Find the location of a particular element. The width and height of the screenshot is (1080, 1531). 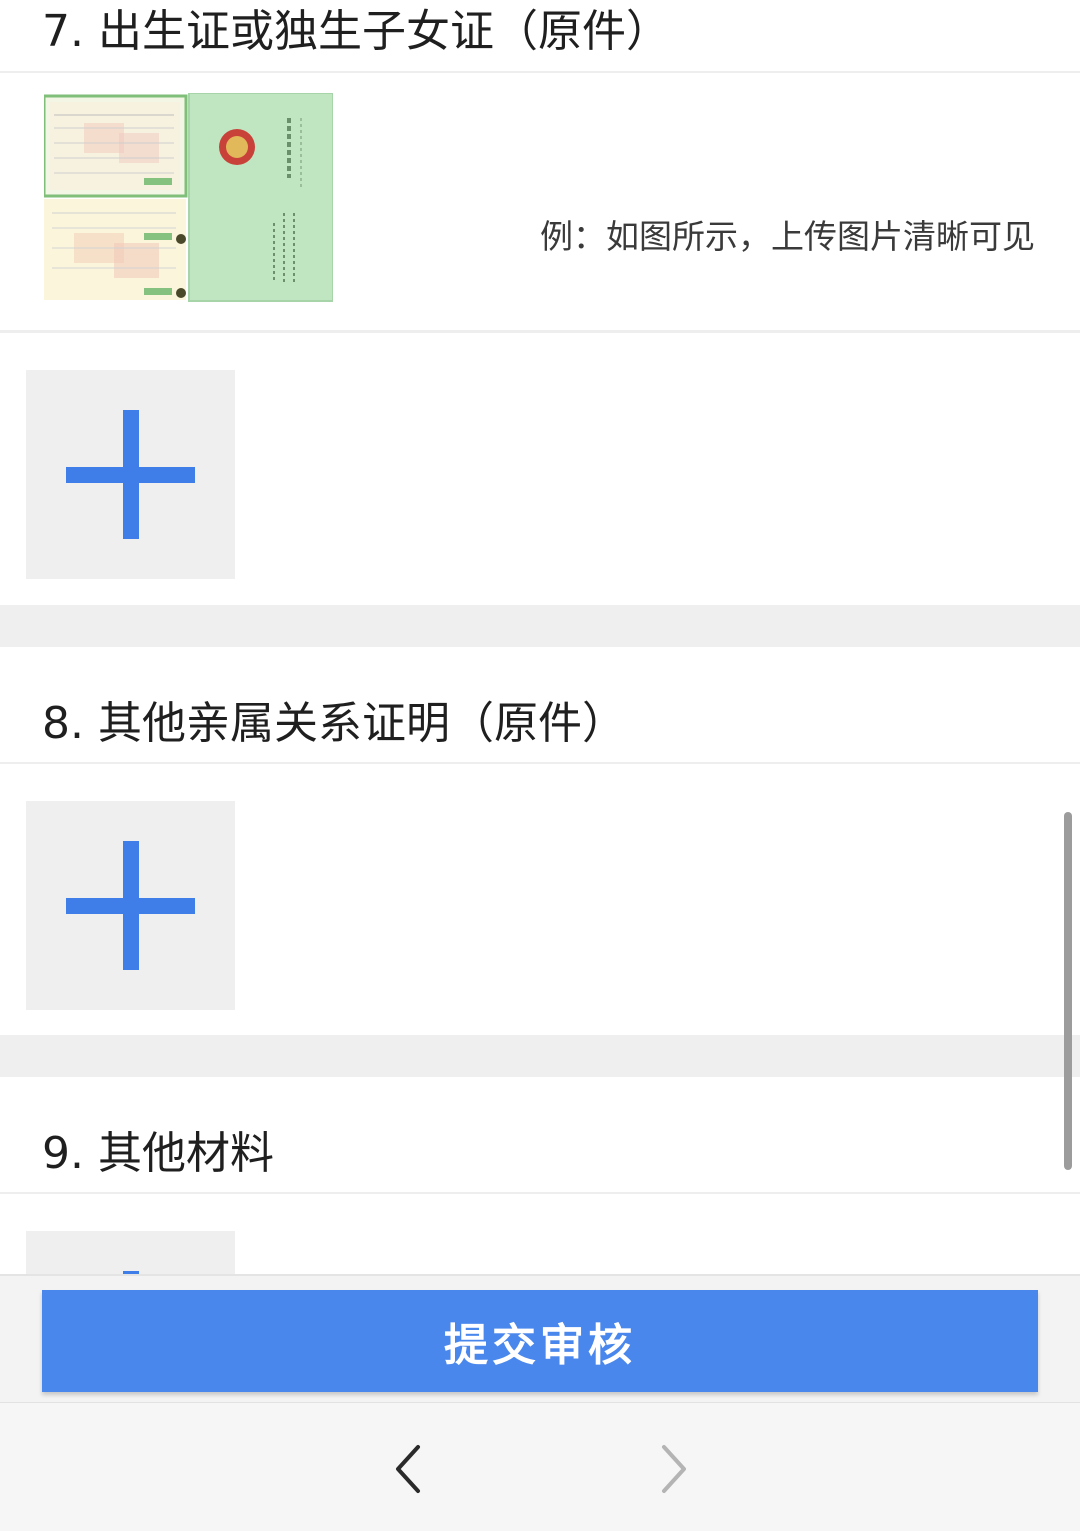

back-button is located at coordinates (410, 1469).